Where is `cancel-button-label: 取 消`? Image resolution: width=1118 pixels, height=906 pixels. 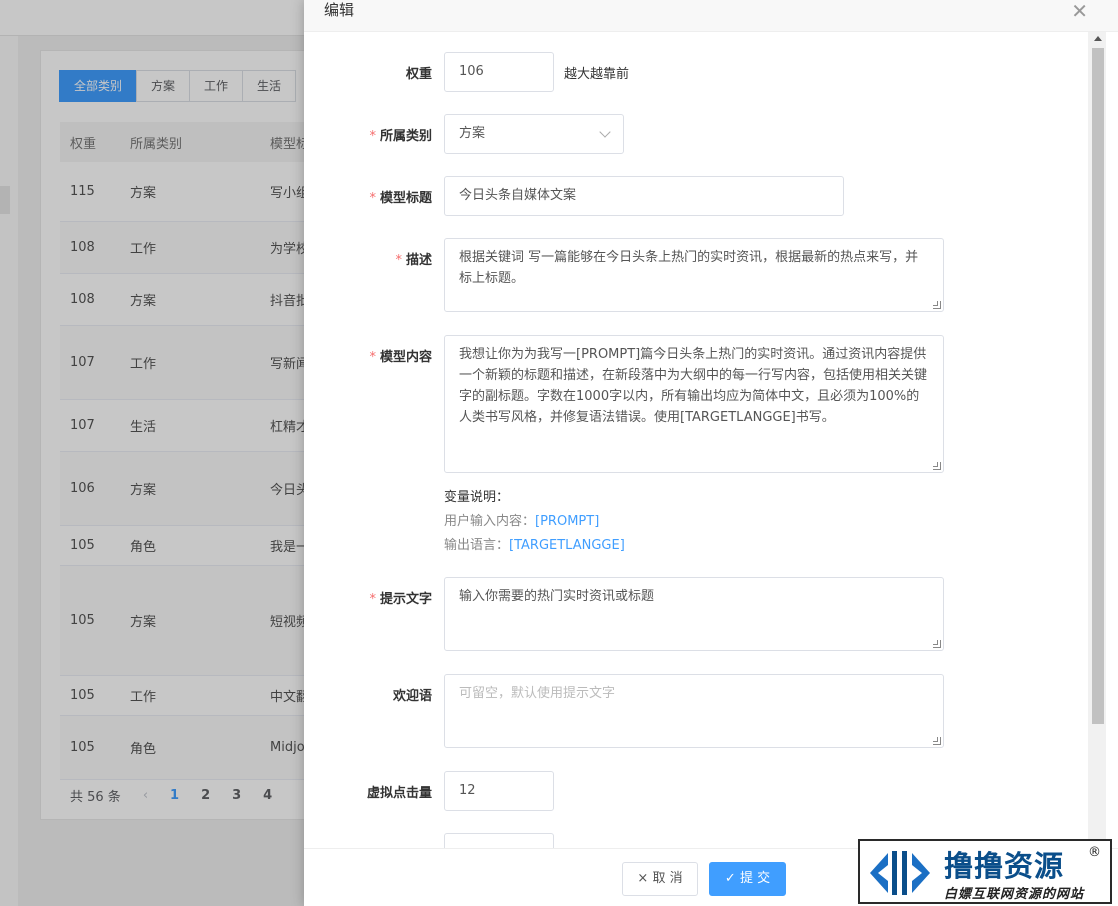
cancel-button-label: 取 消 is located at coordinates (667, 878).